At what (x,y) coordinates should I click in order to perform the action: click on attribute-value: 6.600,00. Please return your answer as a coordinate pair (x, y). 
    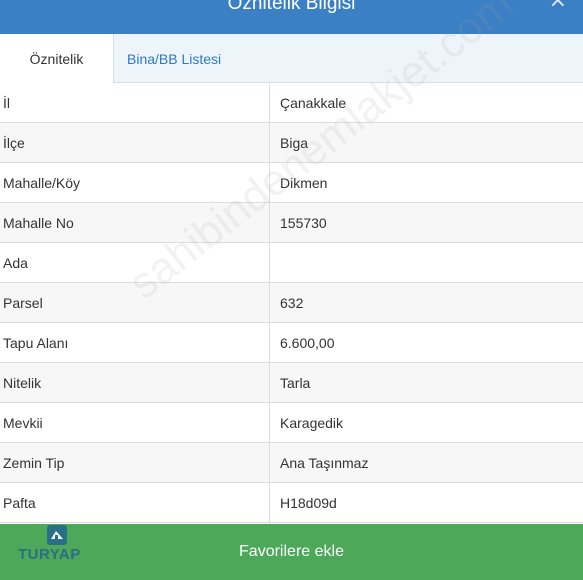
    Looking at the image, I should click on (426, 342).